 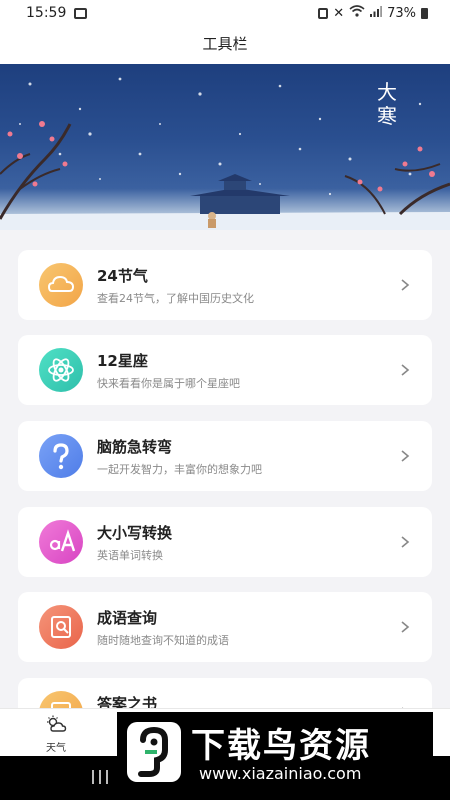 What do you see at coordinates (225, 627) in the screenshot?
I see `tool-card-idiom-search: 成语查询 随时随地查询不知道的成语` at bounding box center [225, 627].